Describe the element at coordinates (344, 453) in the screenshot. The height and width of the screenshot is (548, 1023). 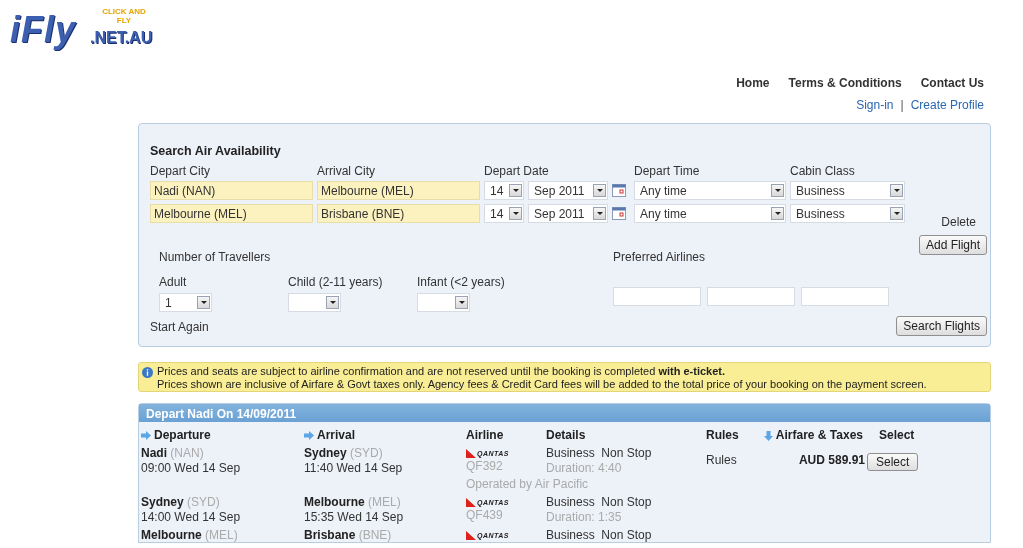
I see `arrival-city: Sydney (SYD)` at that location.